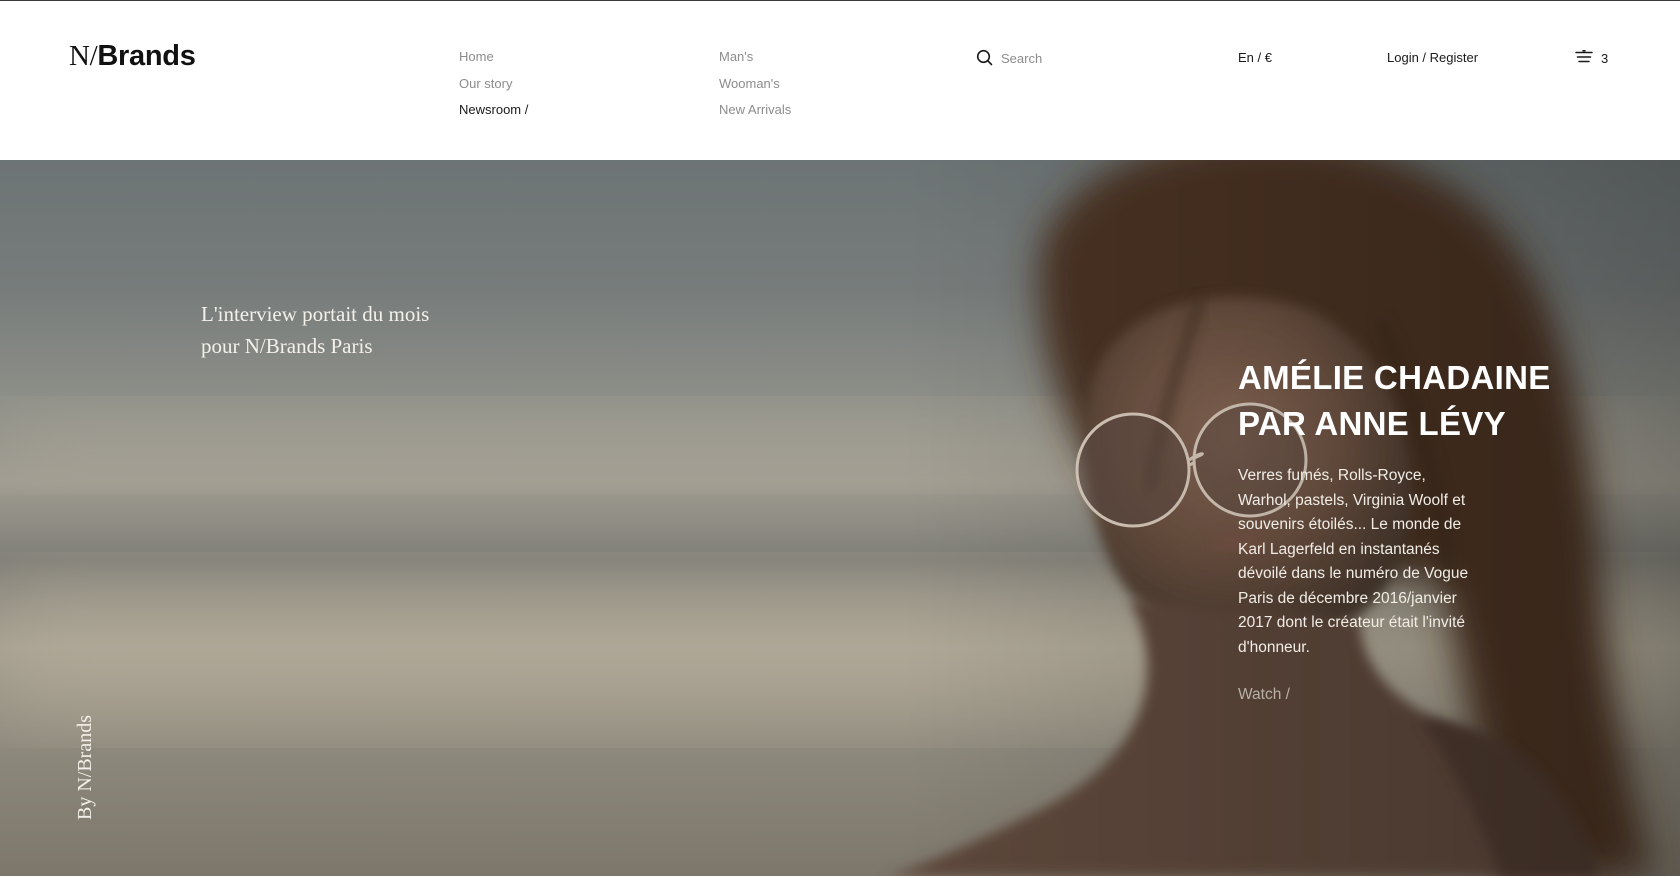  I want to click on login-register-link: Login / Register, so click(1432, 58).